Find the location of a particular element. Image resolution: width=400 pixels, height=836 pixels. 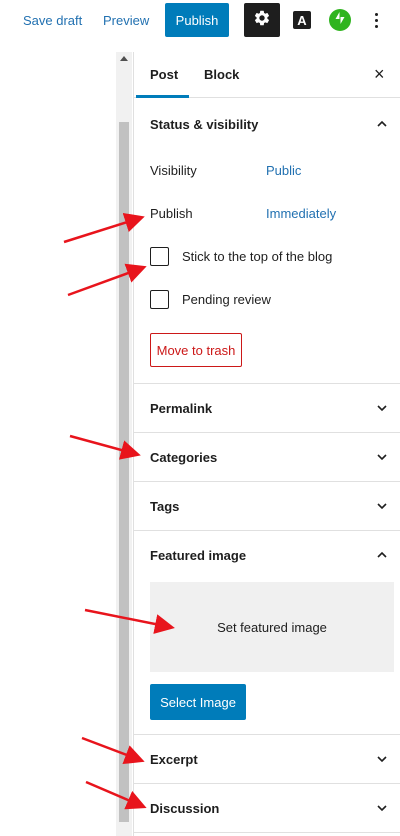

move-to-trash-button: Move to trash is located at coordinates (196, 350).